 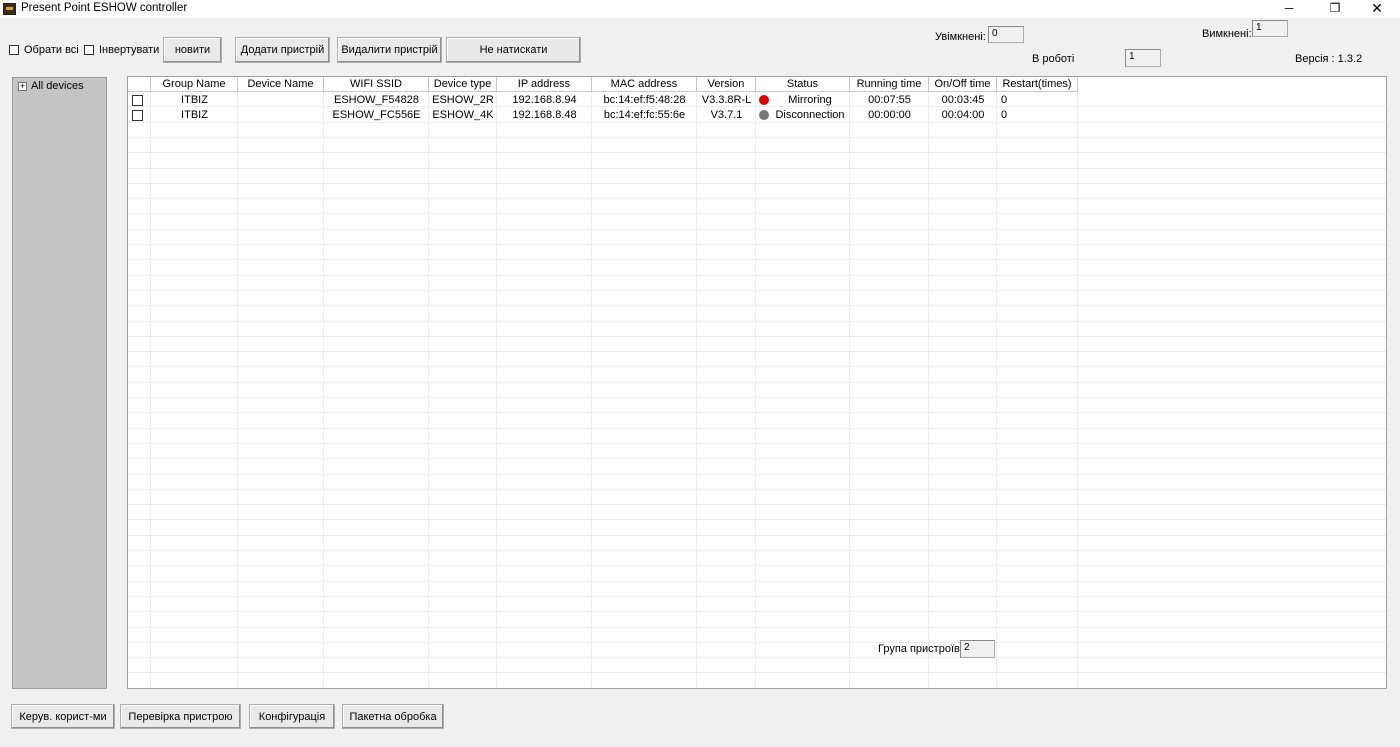 I want to click on version-label: Версія : 1.3.2, so click(x=1329, y=59).